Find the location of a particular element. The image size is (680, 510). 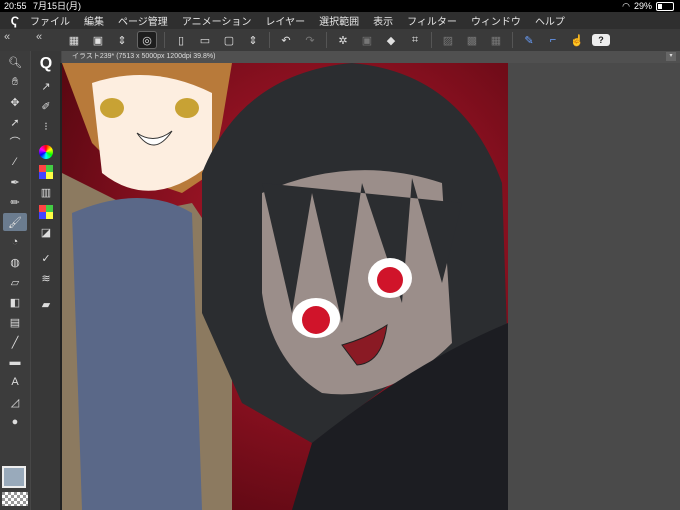

panel-collapse-area: « « is located at coordinates (31, 40).